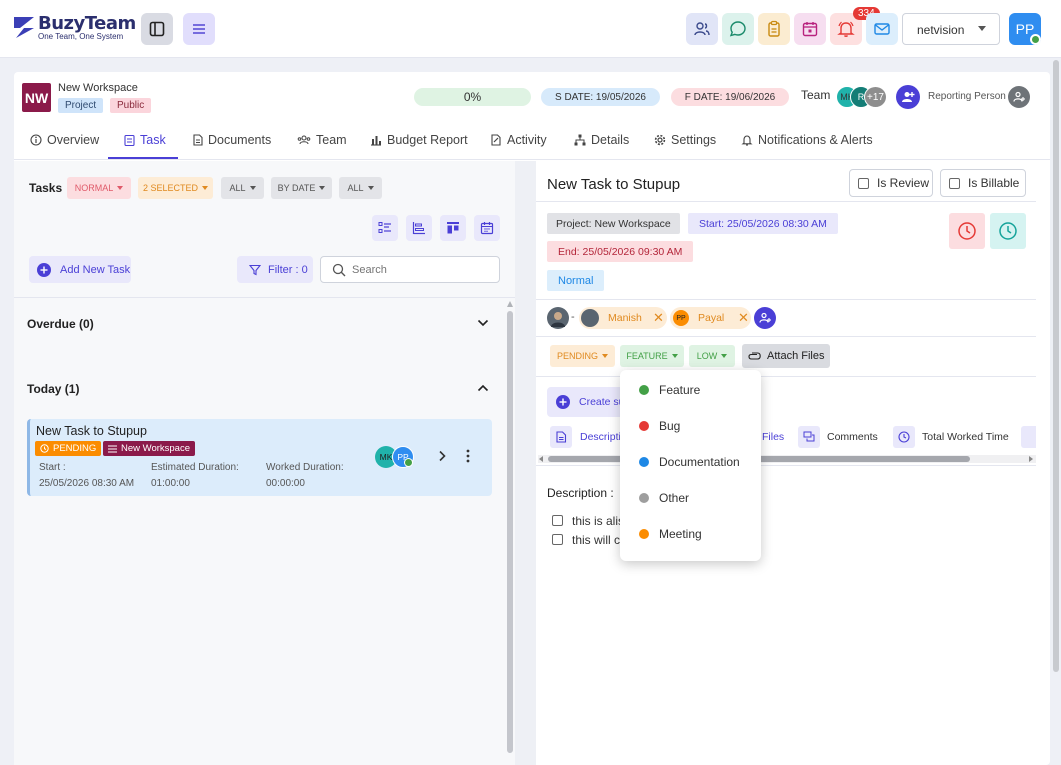 This screenshot has width=1061, height=765. I want to click on tab-budget-report: Budget Report, so click(419, 140).